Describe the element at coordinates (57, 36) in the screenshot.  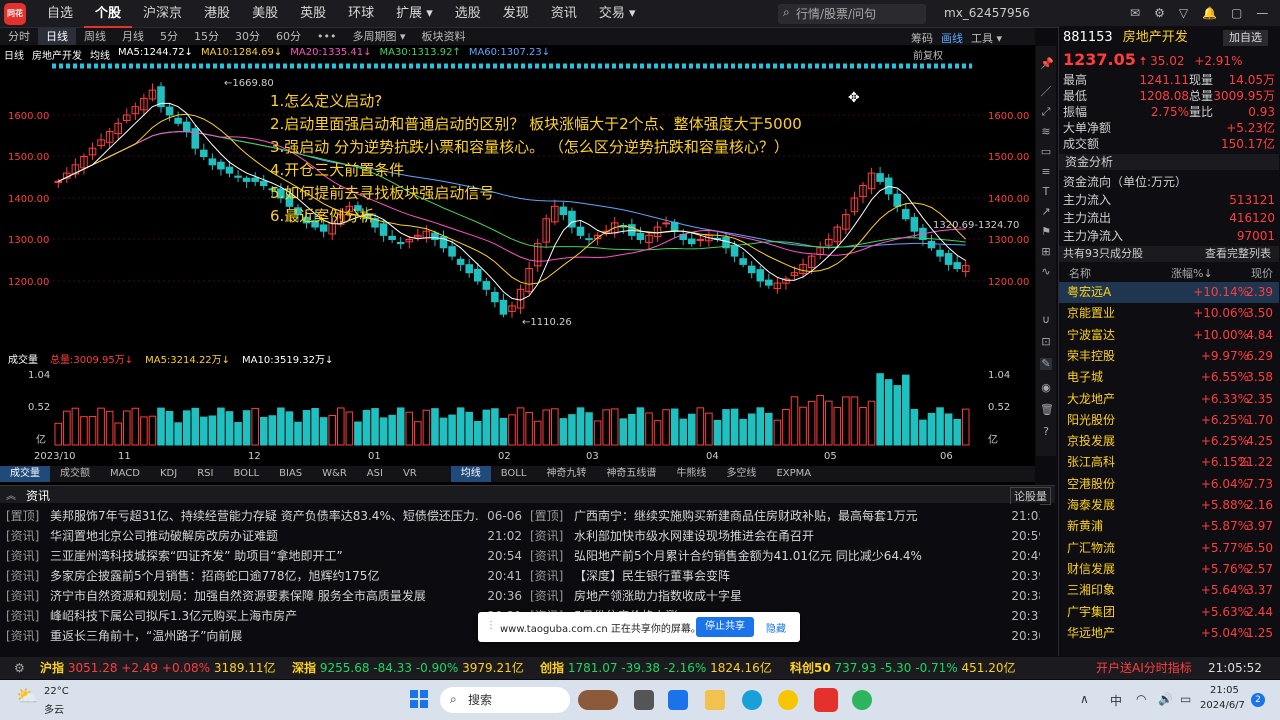
I see `period-tab-active: 日线` at that location.